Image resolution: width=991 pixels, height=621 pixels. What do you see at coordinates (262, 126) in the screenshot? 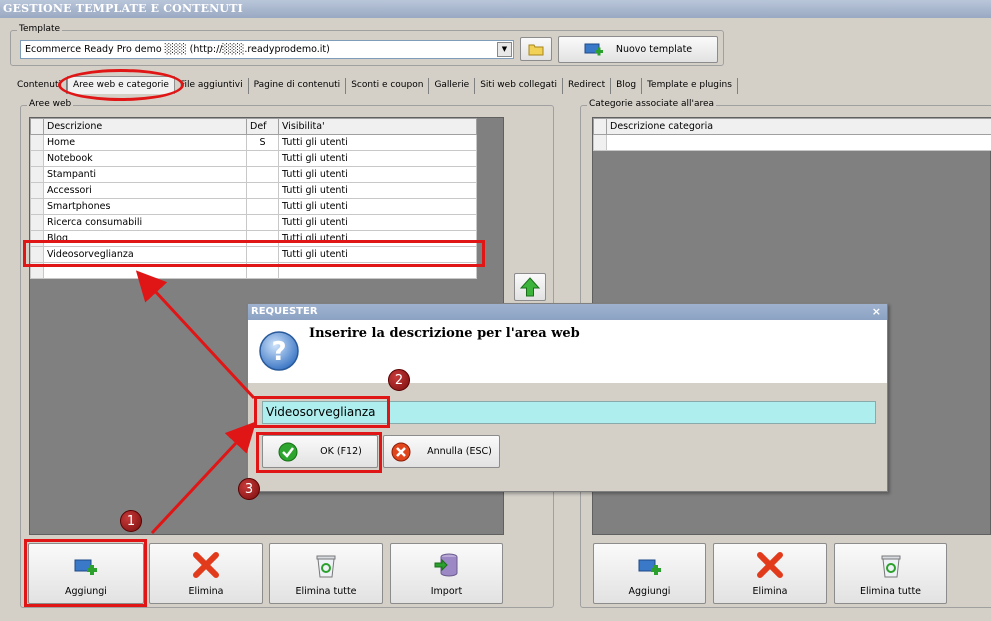
I see `col-def: Def` at bounding box center [262, 126].